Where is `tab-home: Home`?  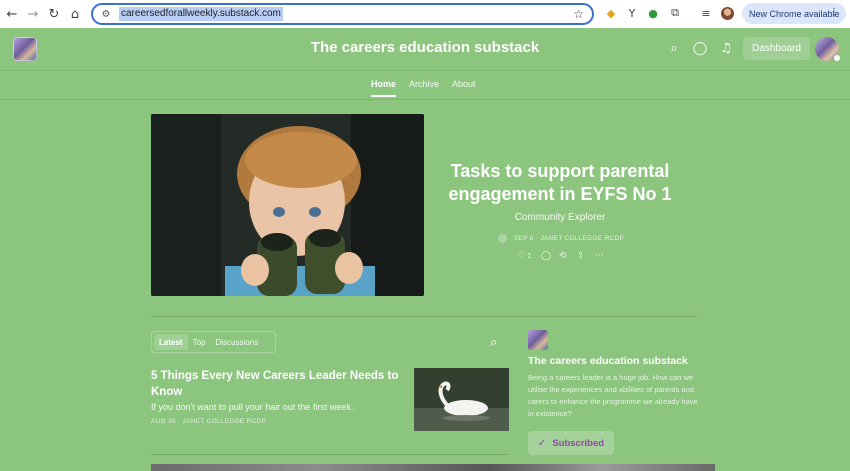
tab-home: Home is located at coordinates (384, 88).